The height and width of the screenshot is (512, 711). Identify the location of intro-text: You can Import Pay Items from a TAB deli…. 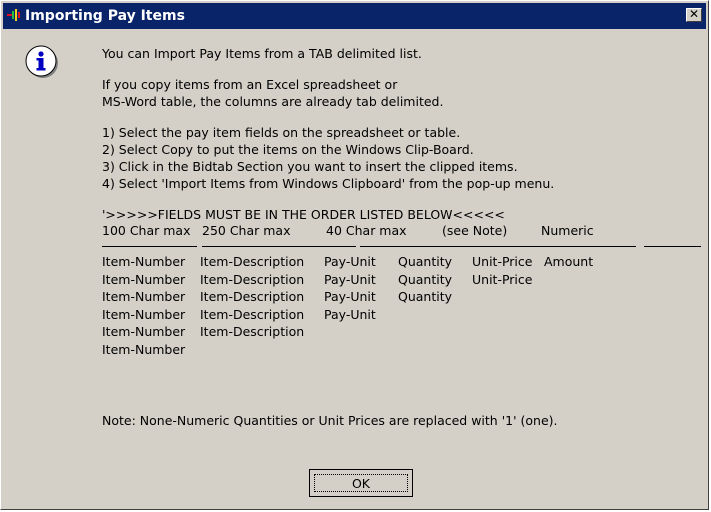
(262, 53).